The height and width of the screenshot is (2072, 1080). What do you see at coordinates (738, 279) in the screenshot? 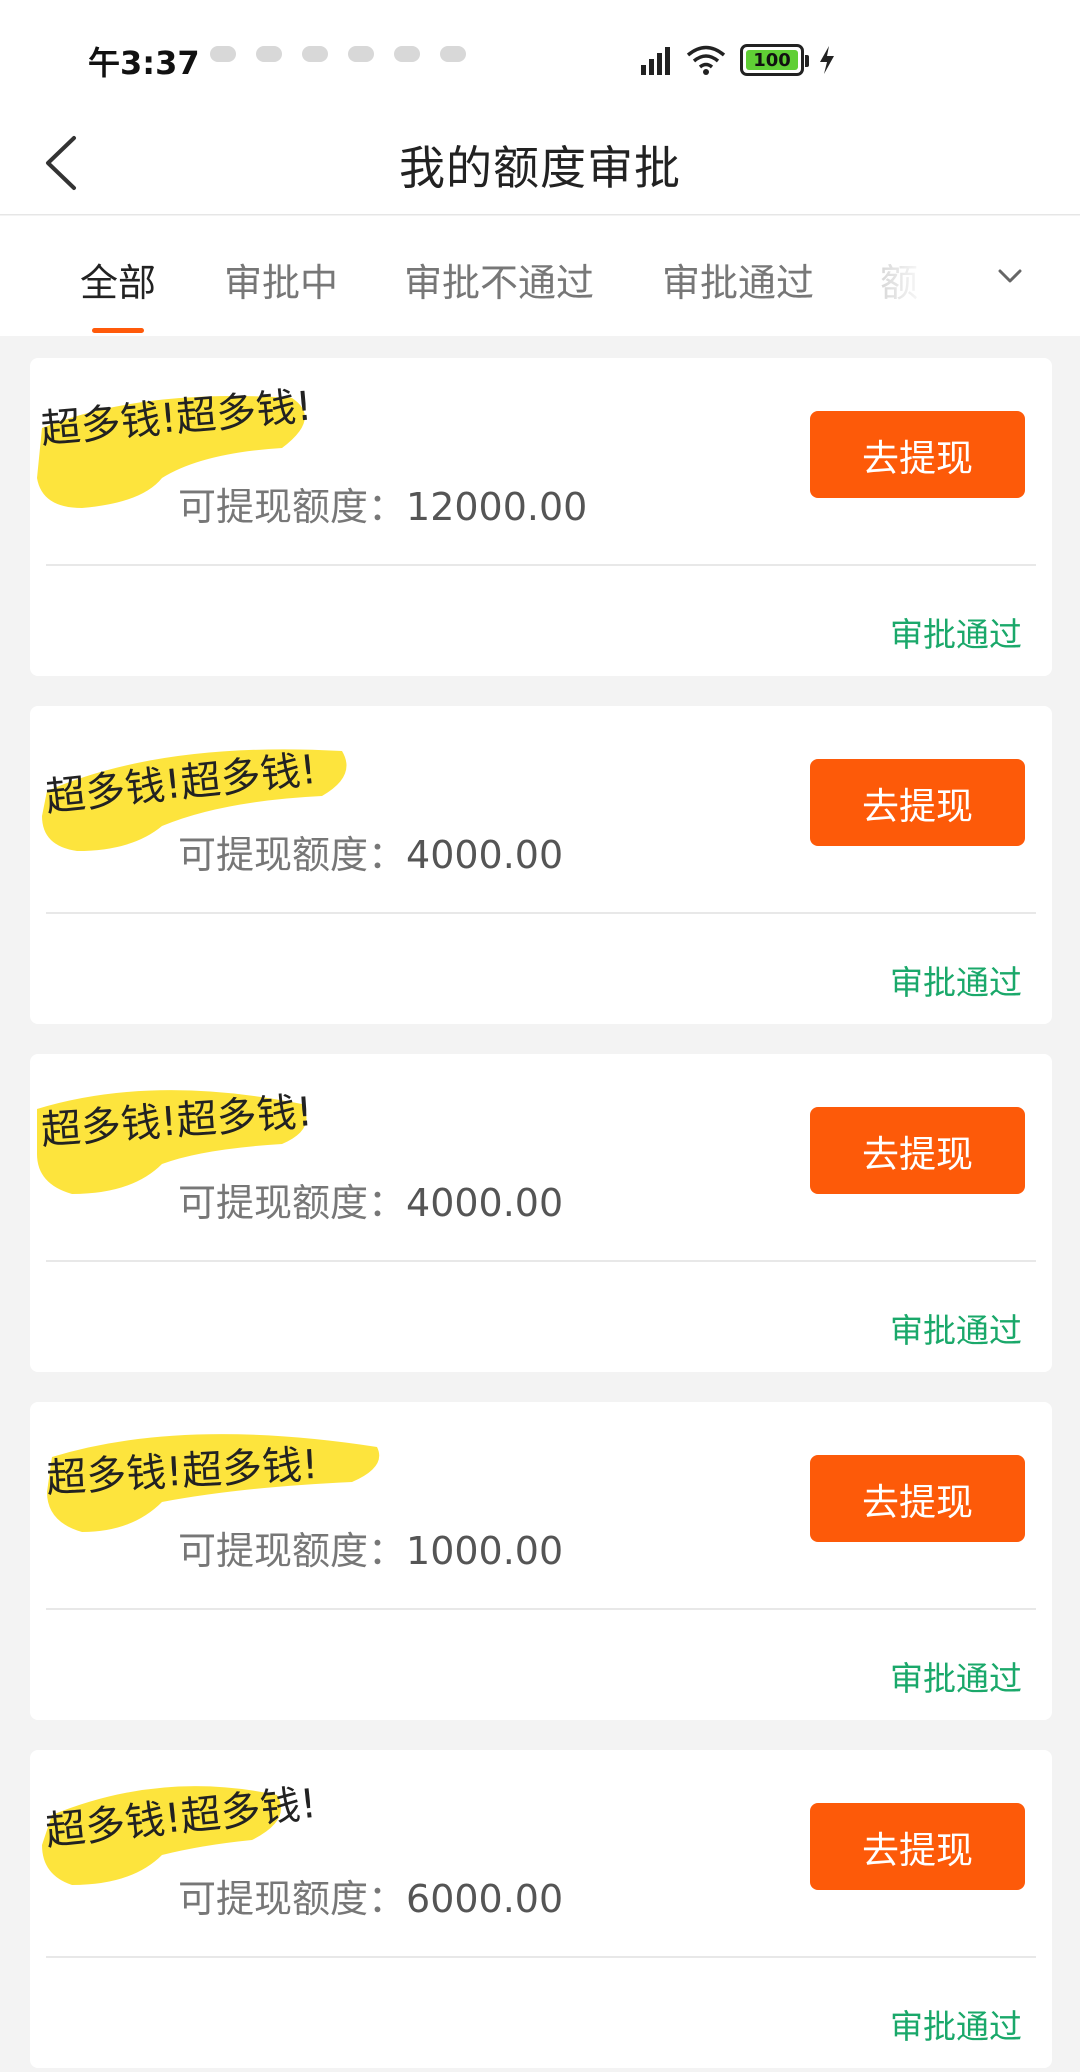
I see `tab-approved: 审批通过` at bounding box center [738, 279].